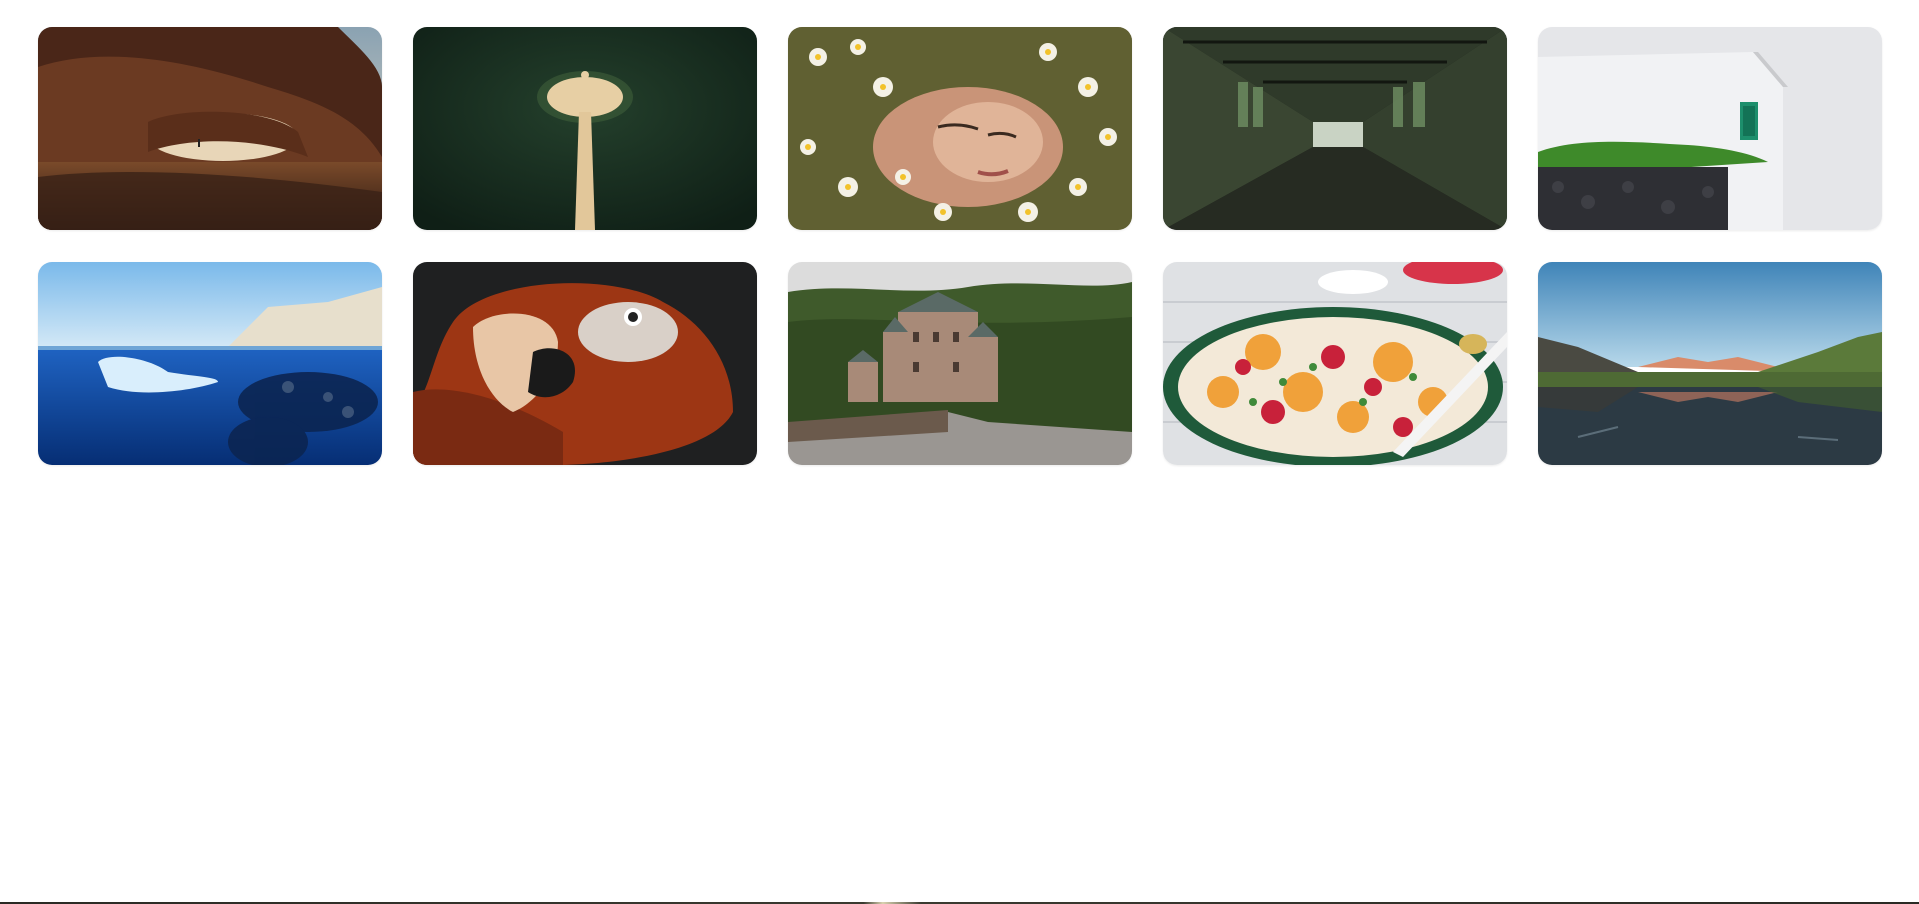  Describe the element at coordinates (585, 363) in the screenshot. I see `gallery-image-macaw-parrot` at that location.